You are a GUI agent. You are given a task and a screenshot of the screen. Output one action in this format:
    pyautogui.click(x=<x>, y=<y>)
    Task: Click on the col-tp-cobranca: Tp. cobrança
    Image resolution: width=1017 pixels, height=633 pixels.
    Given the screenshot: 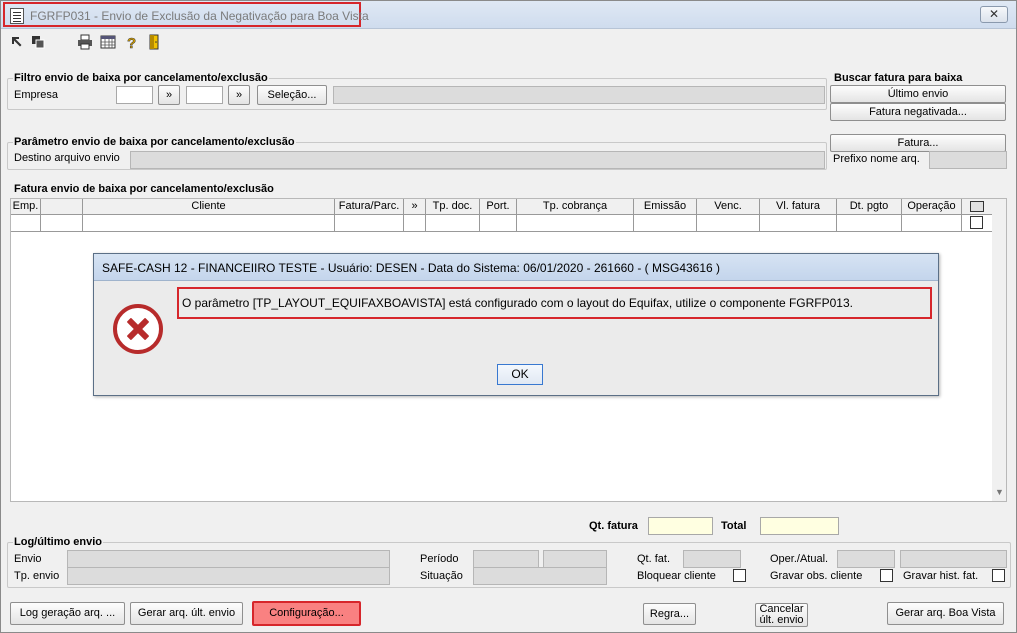 What is the action you would take?
    pyautogui.click(x=575, y=206)
    